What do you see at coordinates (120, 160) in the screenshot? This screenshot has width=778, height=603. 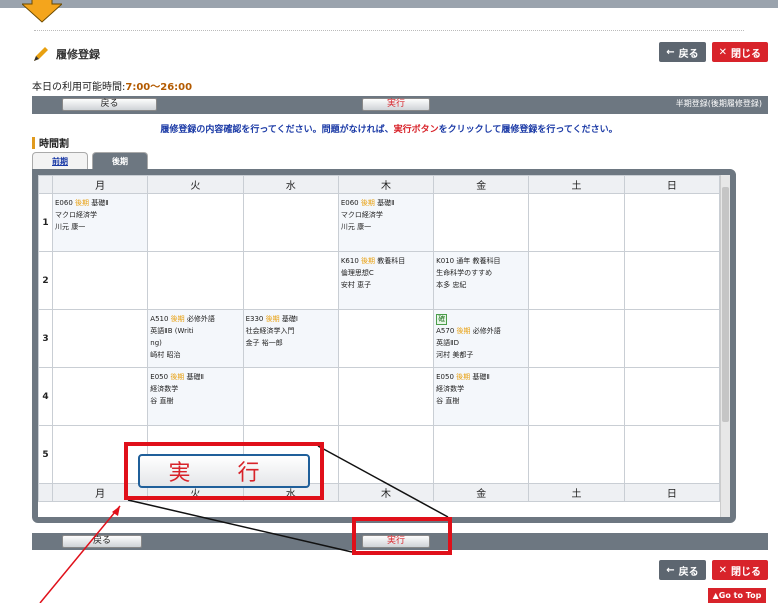 I see `tab-second-term: 後期` at bounding box center [120, 160].